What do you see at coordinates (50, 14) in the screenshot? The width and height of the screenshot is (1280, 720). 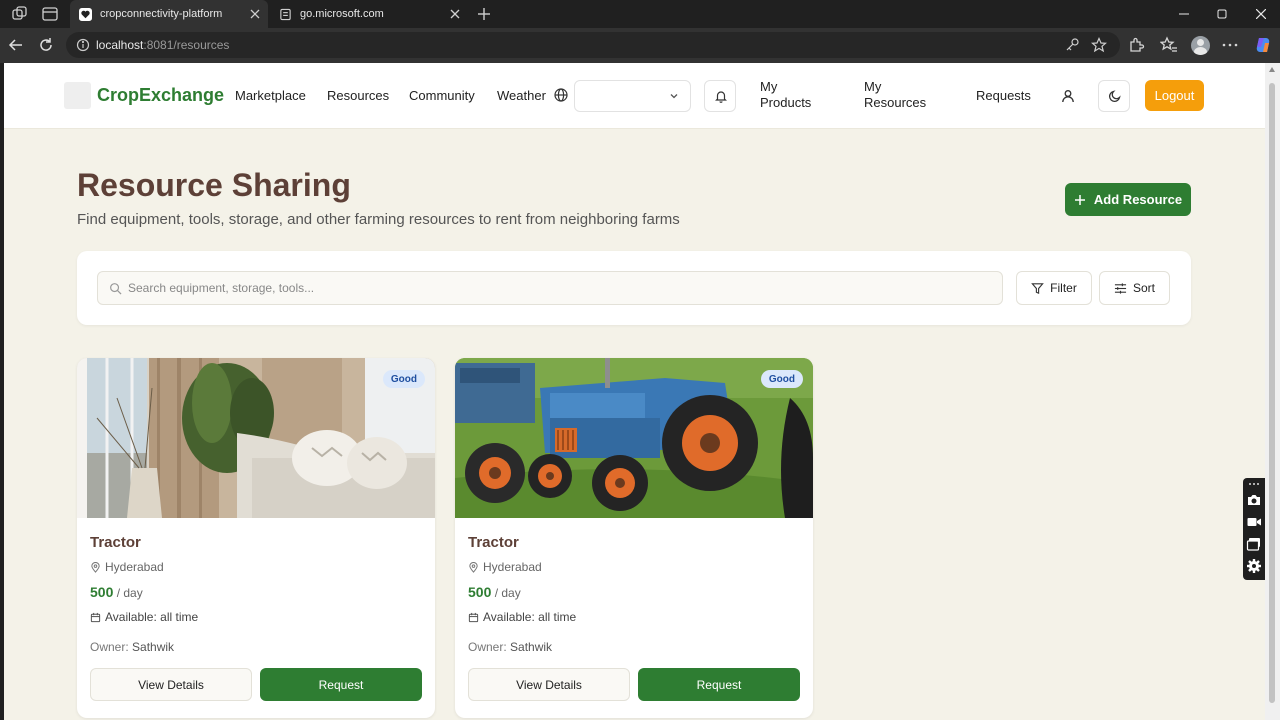 I see `tab-actions-icon` at bounding box center [50, 14].